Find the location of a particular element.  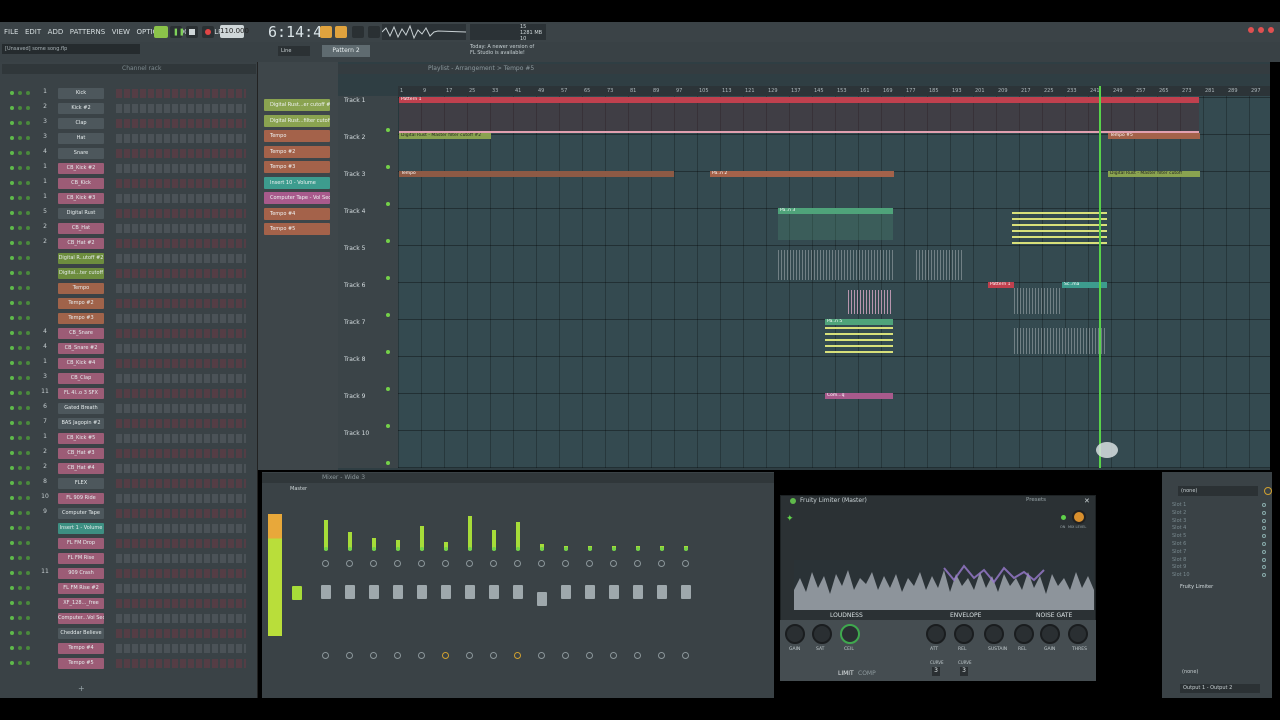

effect-slot: Slot 10 is located at coordinates (1181, 575).